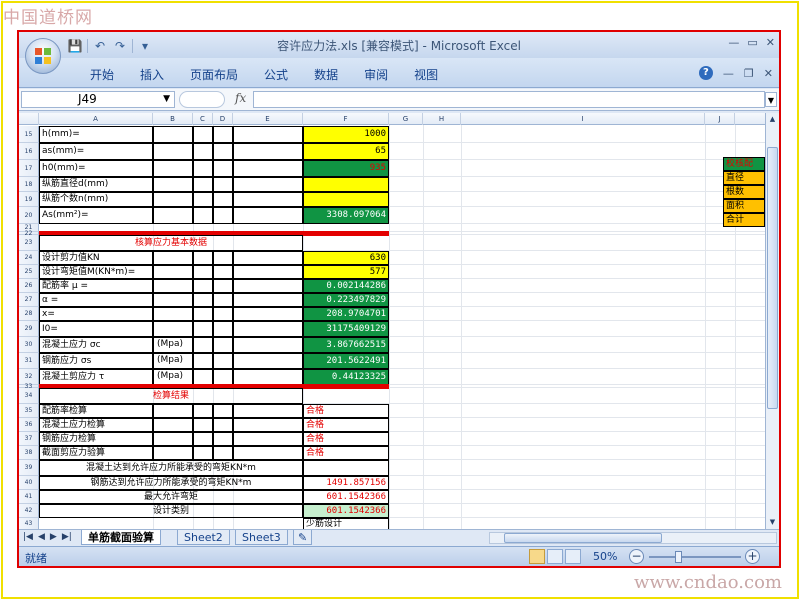  Describe the element at coordinates (744, 192) in the screenshot. I see `side-panel-item: 根数` at that location.